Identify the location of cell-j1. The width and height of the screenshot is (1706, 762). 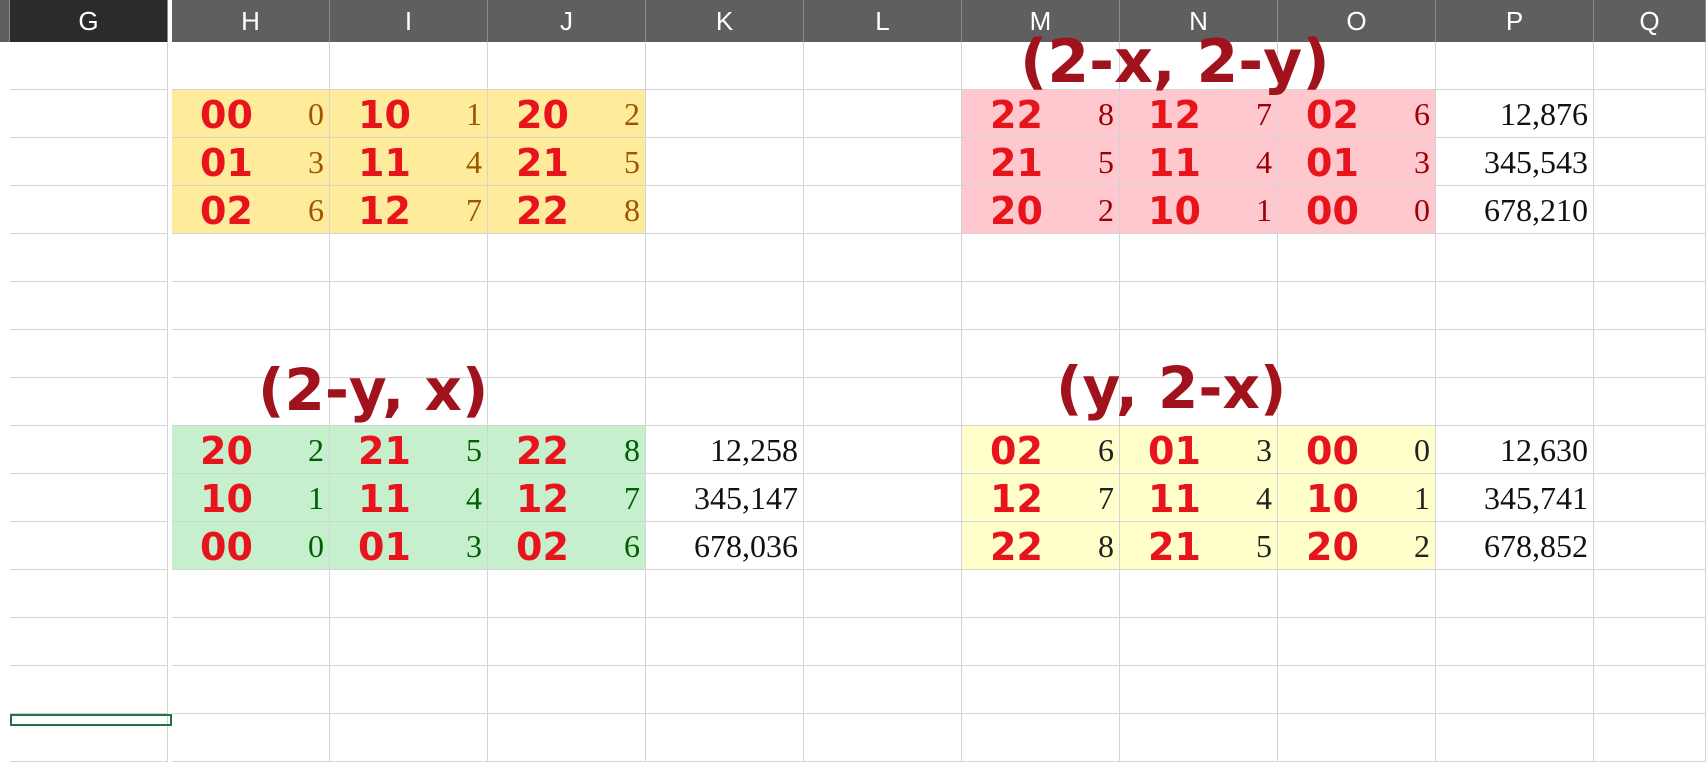
(567, 66).